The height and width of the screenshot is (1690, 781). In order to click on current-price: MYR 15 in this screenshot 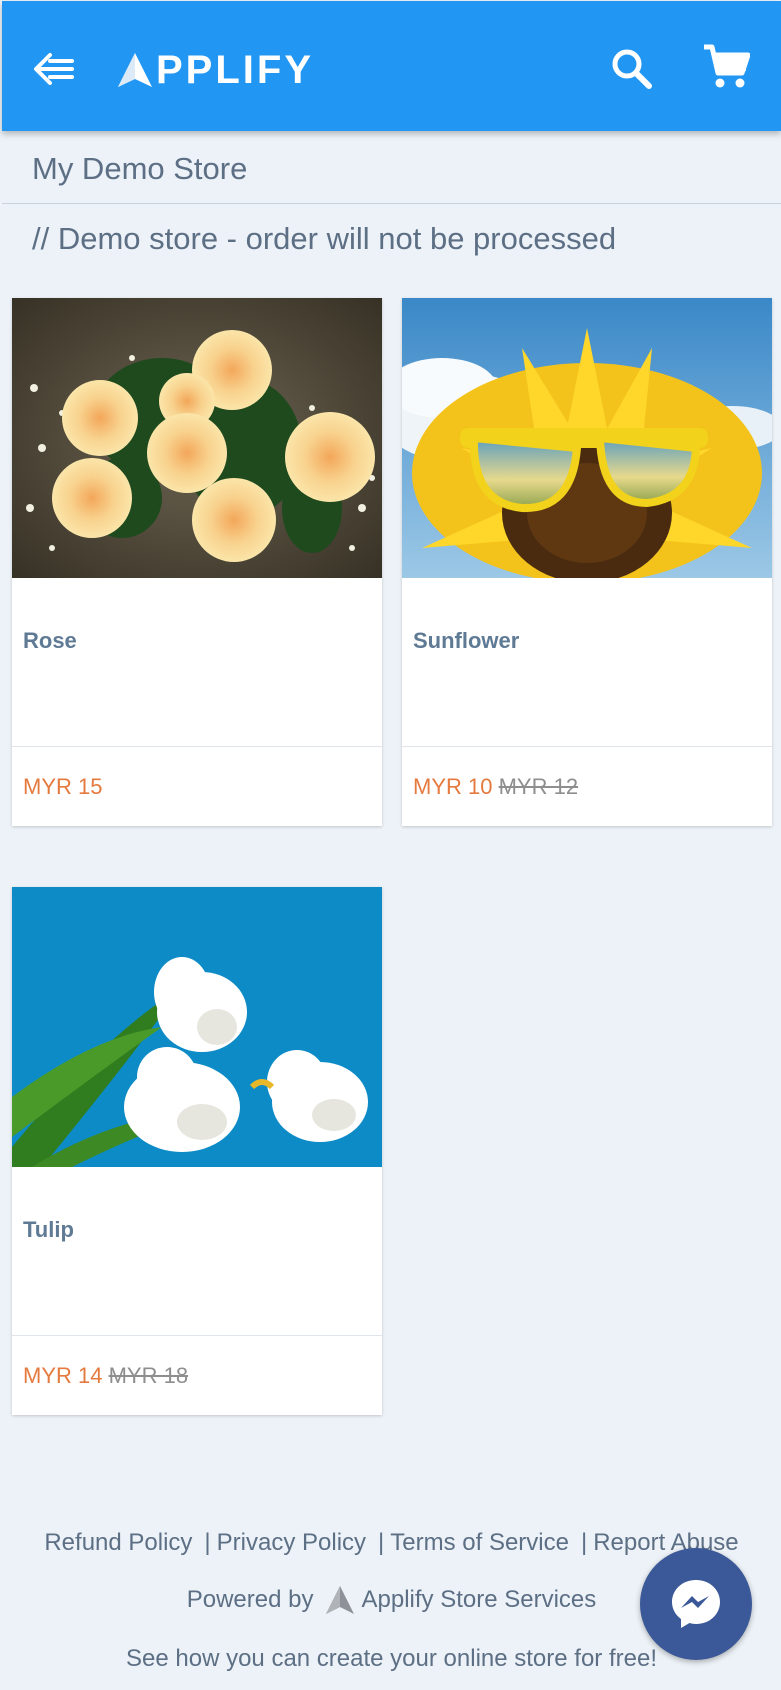, I will do `click(63, 786)`.